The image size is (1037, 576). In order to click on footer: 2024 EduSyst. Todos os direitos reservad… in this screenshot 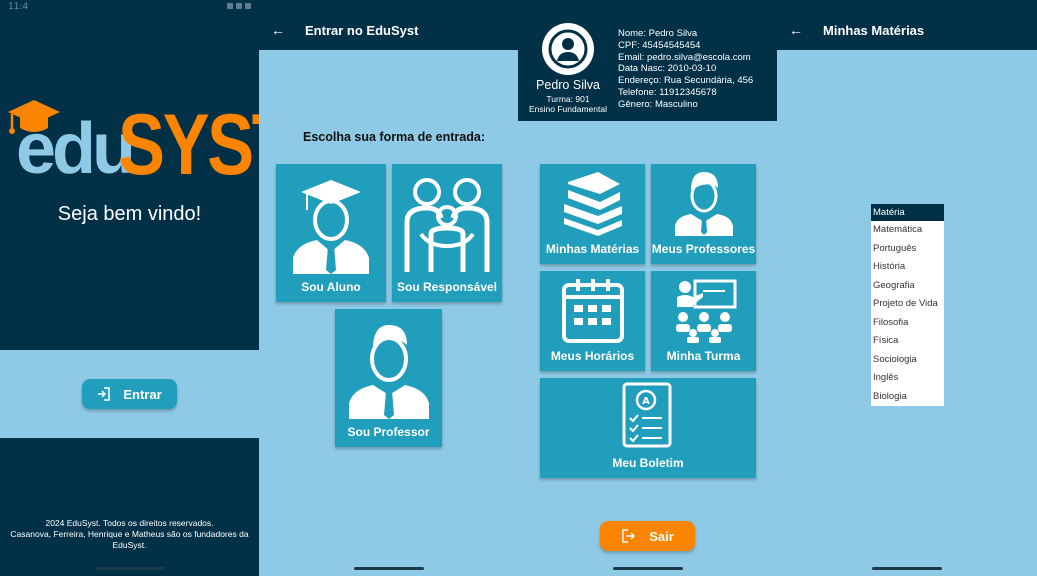, I will do `click(129, 534)`.